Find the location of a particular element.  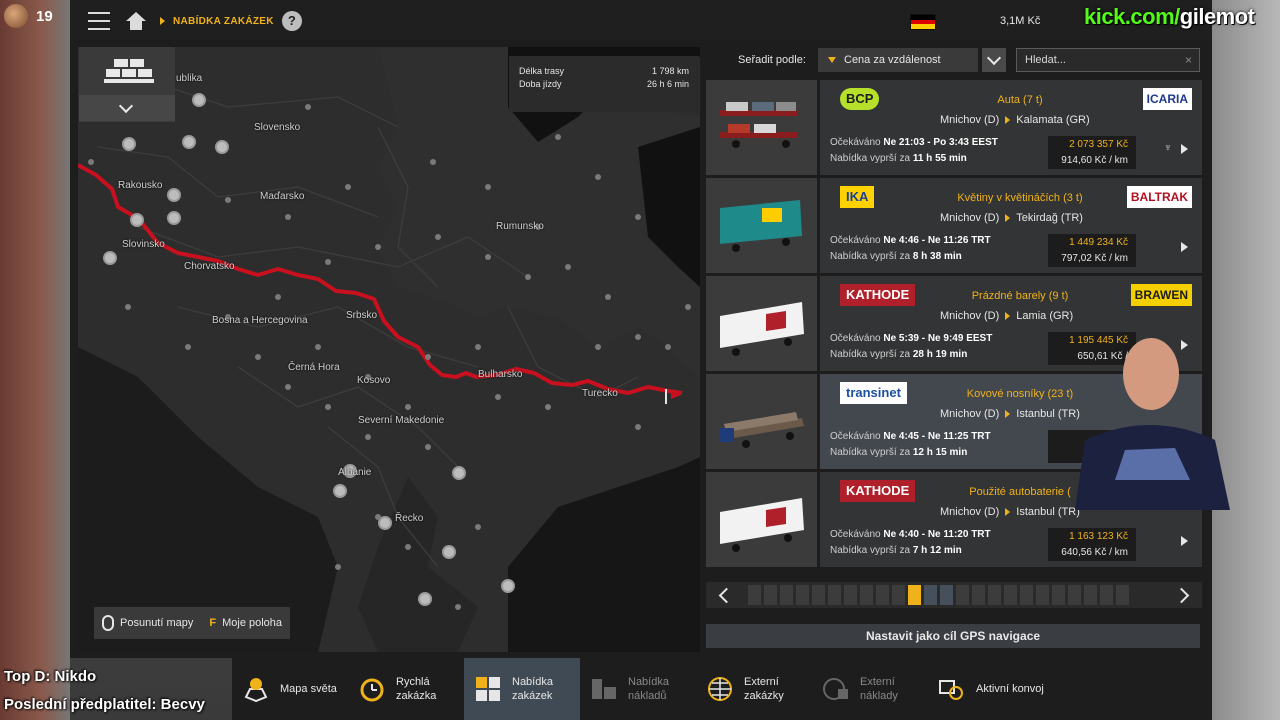

search-input: Hledat... × is located at coordinates (1108, 60).